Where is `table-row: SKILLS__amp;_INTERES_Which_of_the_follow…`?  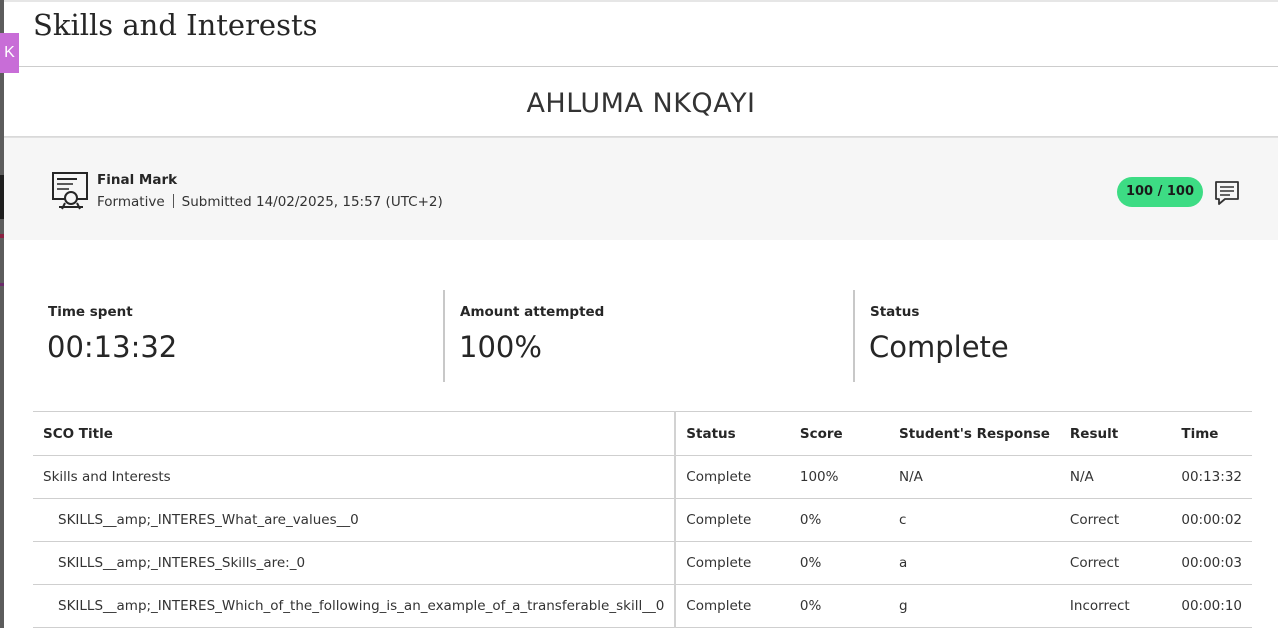
table-row: SKILLS__amp;_INTERES_Which_of_the_follow… is located at coordinates (642, 606).